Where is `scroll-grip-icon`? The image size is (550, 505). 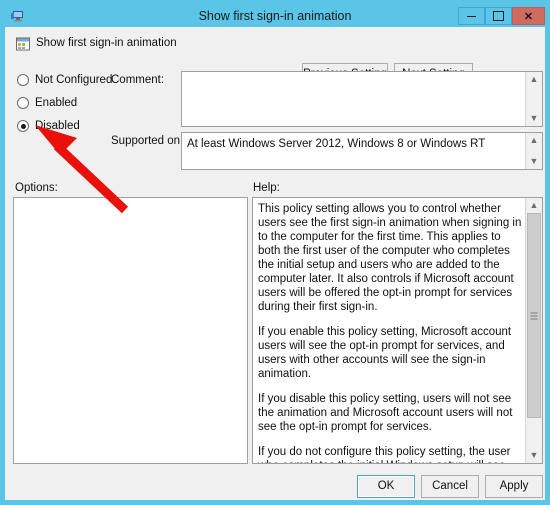 scroll-grip-icon is located at coordinates (534, 315).